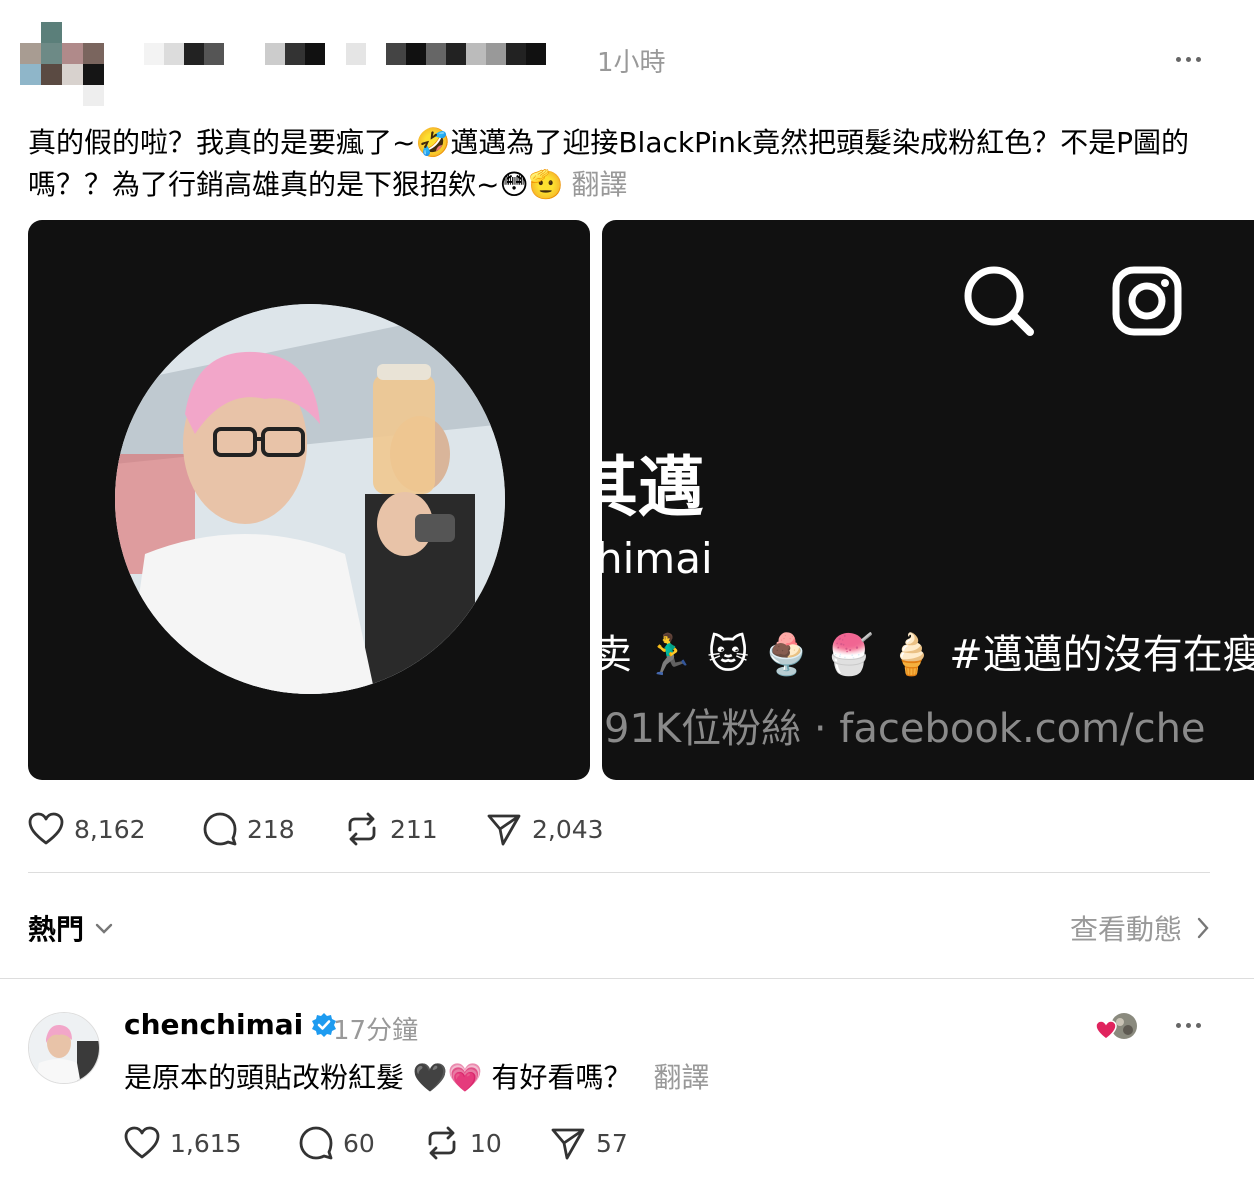 This screenshot has width=1254, height=1192. What do you see at coordinates (271, 829) in the screenshot?
I see `comment-count: 218` at bounding box center [271, 829].